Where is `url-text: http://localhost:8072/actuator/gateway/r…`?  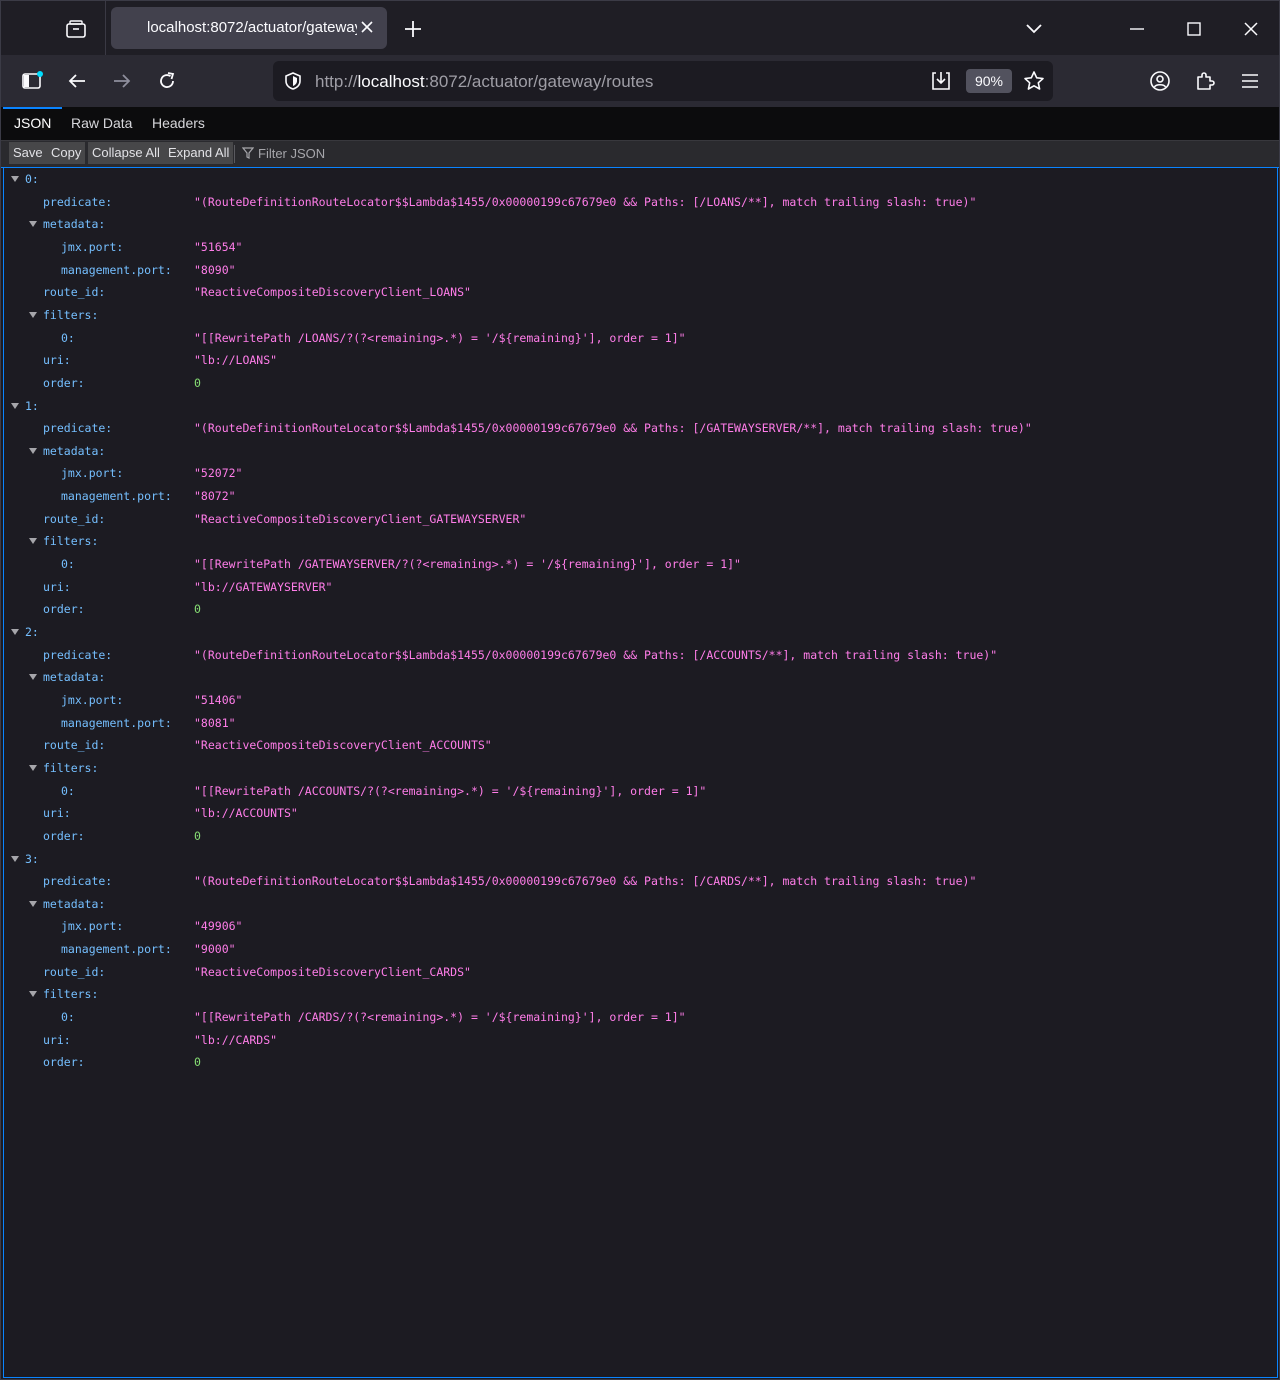 url-text: http://localhost:8072/actuator/gateway/r… is located at coordinates (484, 82).